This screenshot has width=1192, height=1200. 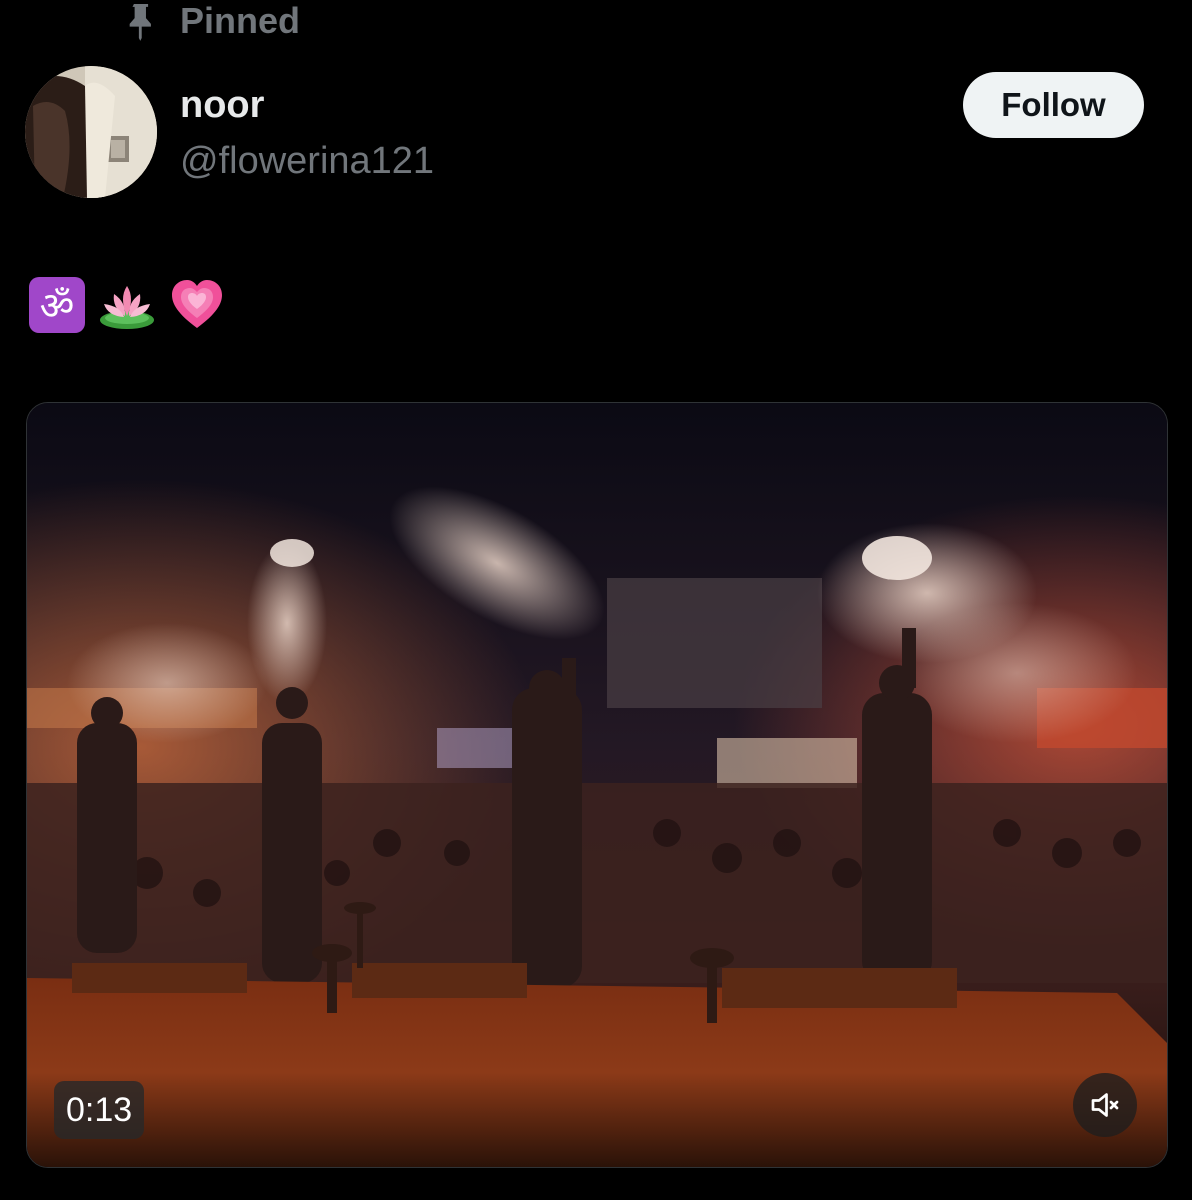 What do you see at coordinates (127, 307) in the screenshot?
I see `lotus-icon` at bounding box center [127, 307].